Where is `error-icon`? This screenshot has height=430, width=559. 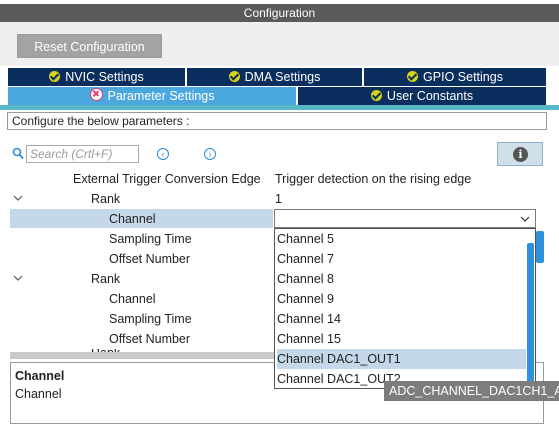
error-icon is located at coordinates (96, 94).